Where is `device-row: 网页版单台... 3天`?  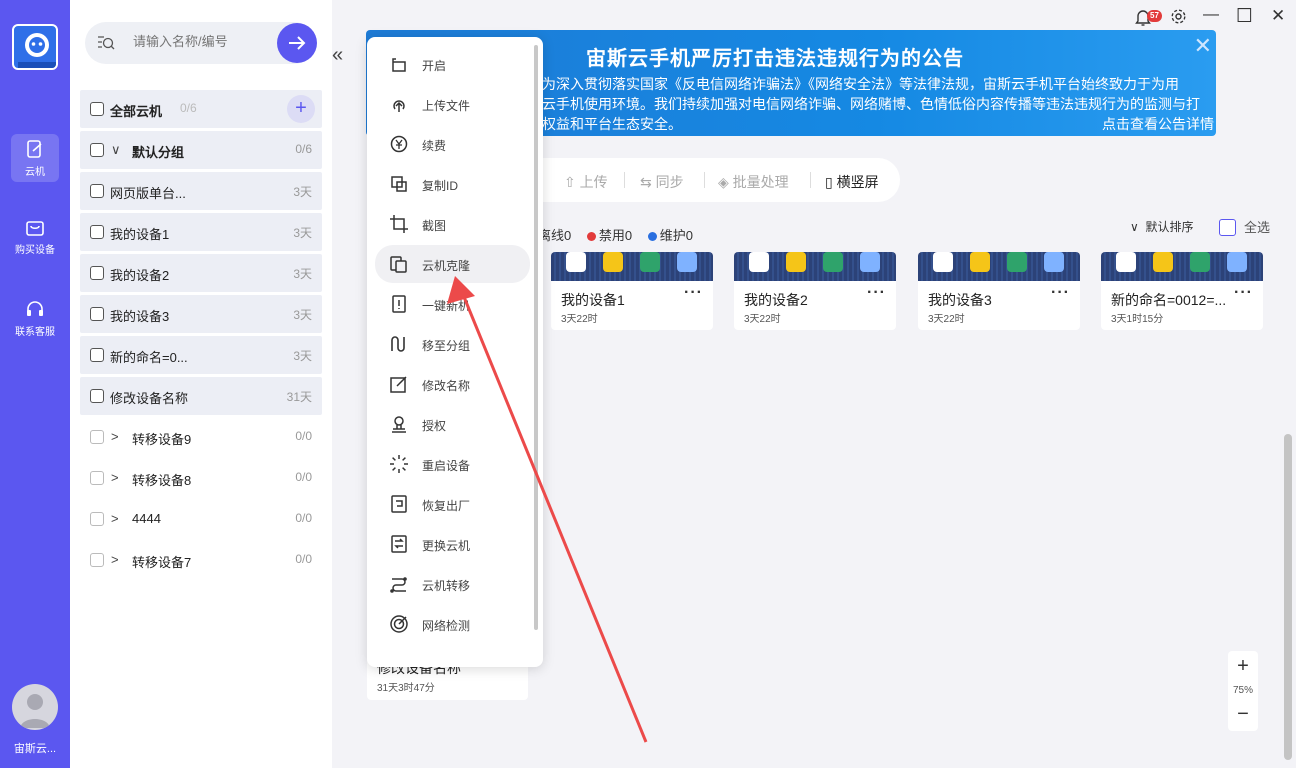
device-row: 网页版单台... 3天 is located at coordinates (201, 191).